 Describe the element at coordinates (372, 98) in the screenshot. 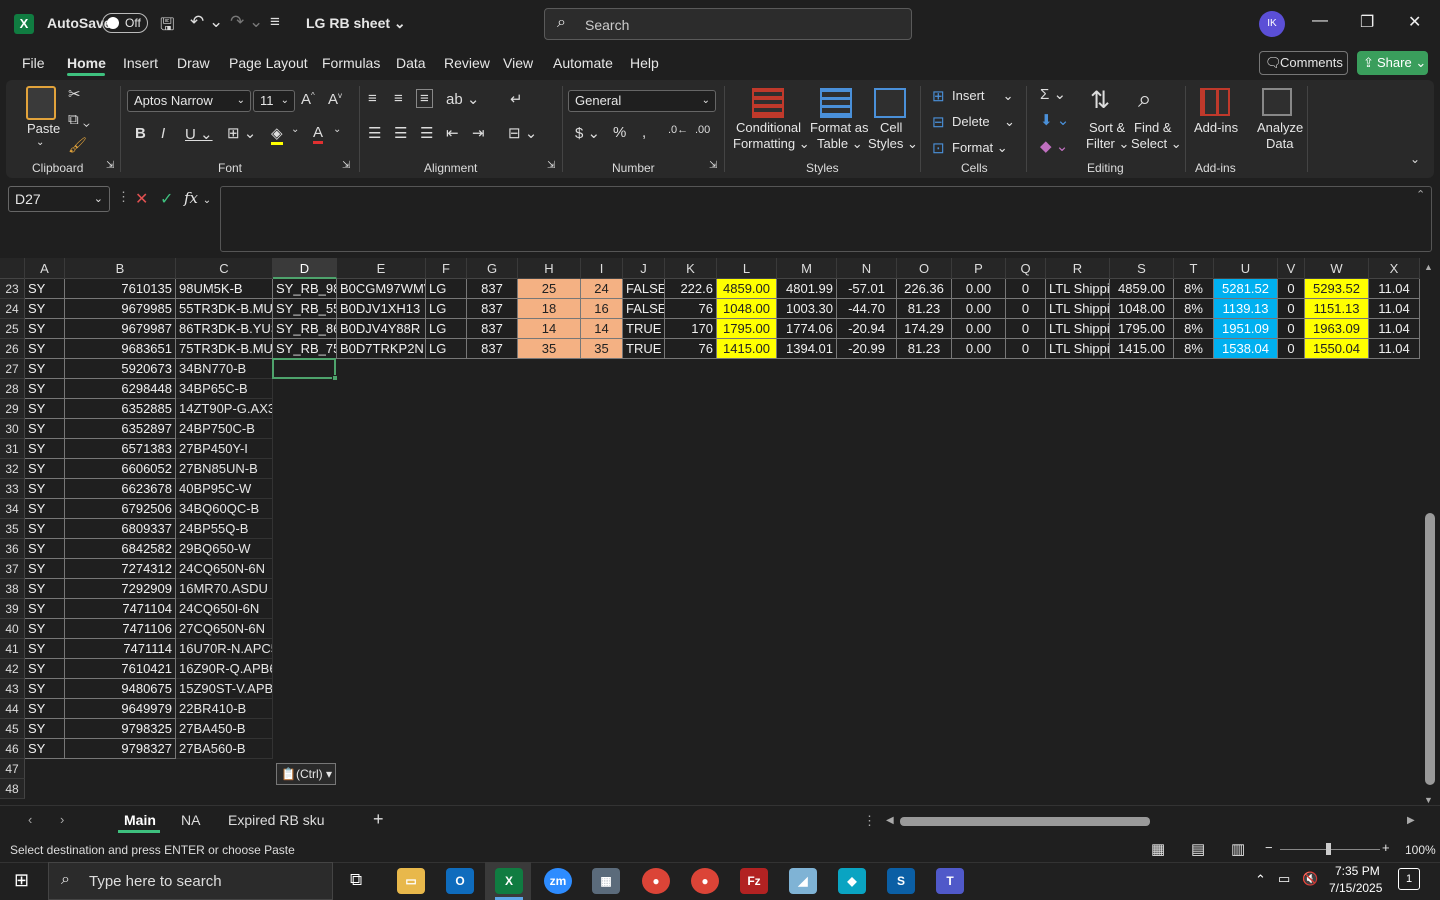

I see `align-top-icon: ≡` at that location.